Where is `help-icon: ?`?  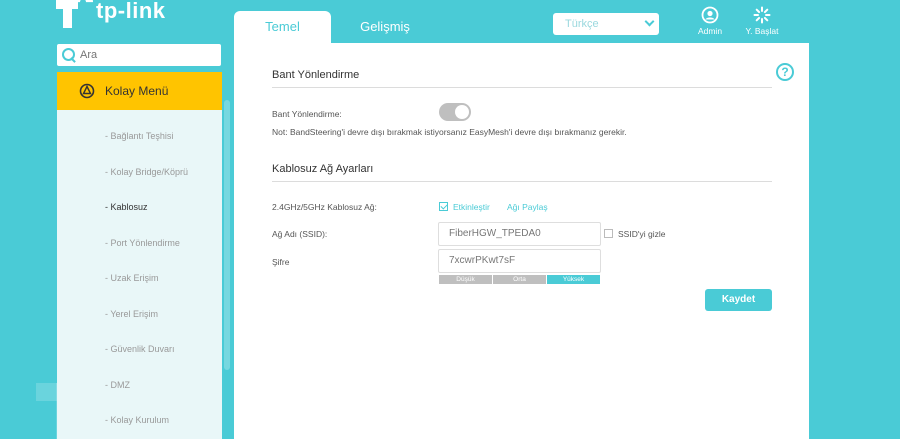 help-icon: ? is located at coordinates (785, 72).